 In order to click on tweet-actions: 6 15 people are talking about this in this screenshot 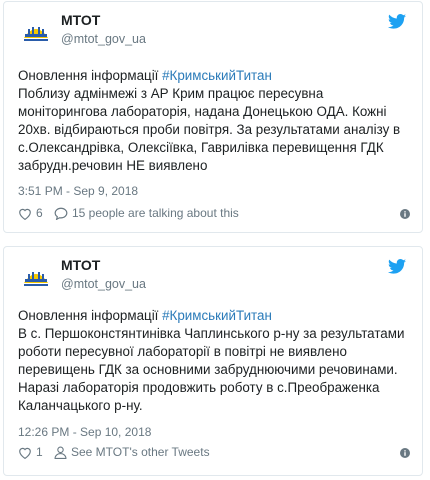, I will do `click(214, 216)`.